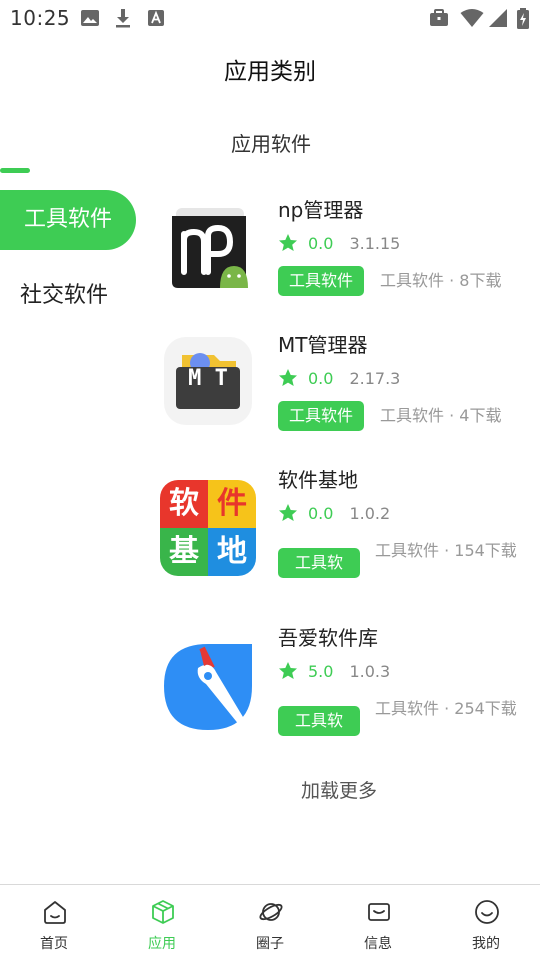 This screenshot has height=961, width=540. What do you see at coordinates (378, 923) in the screenshot?
I see `nav-item-messages: 信息` at bounding box center [378, 923].